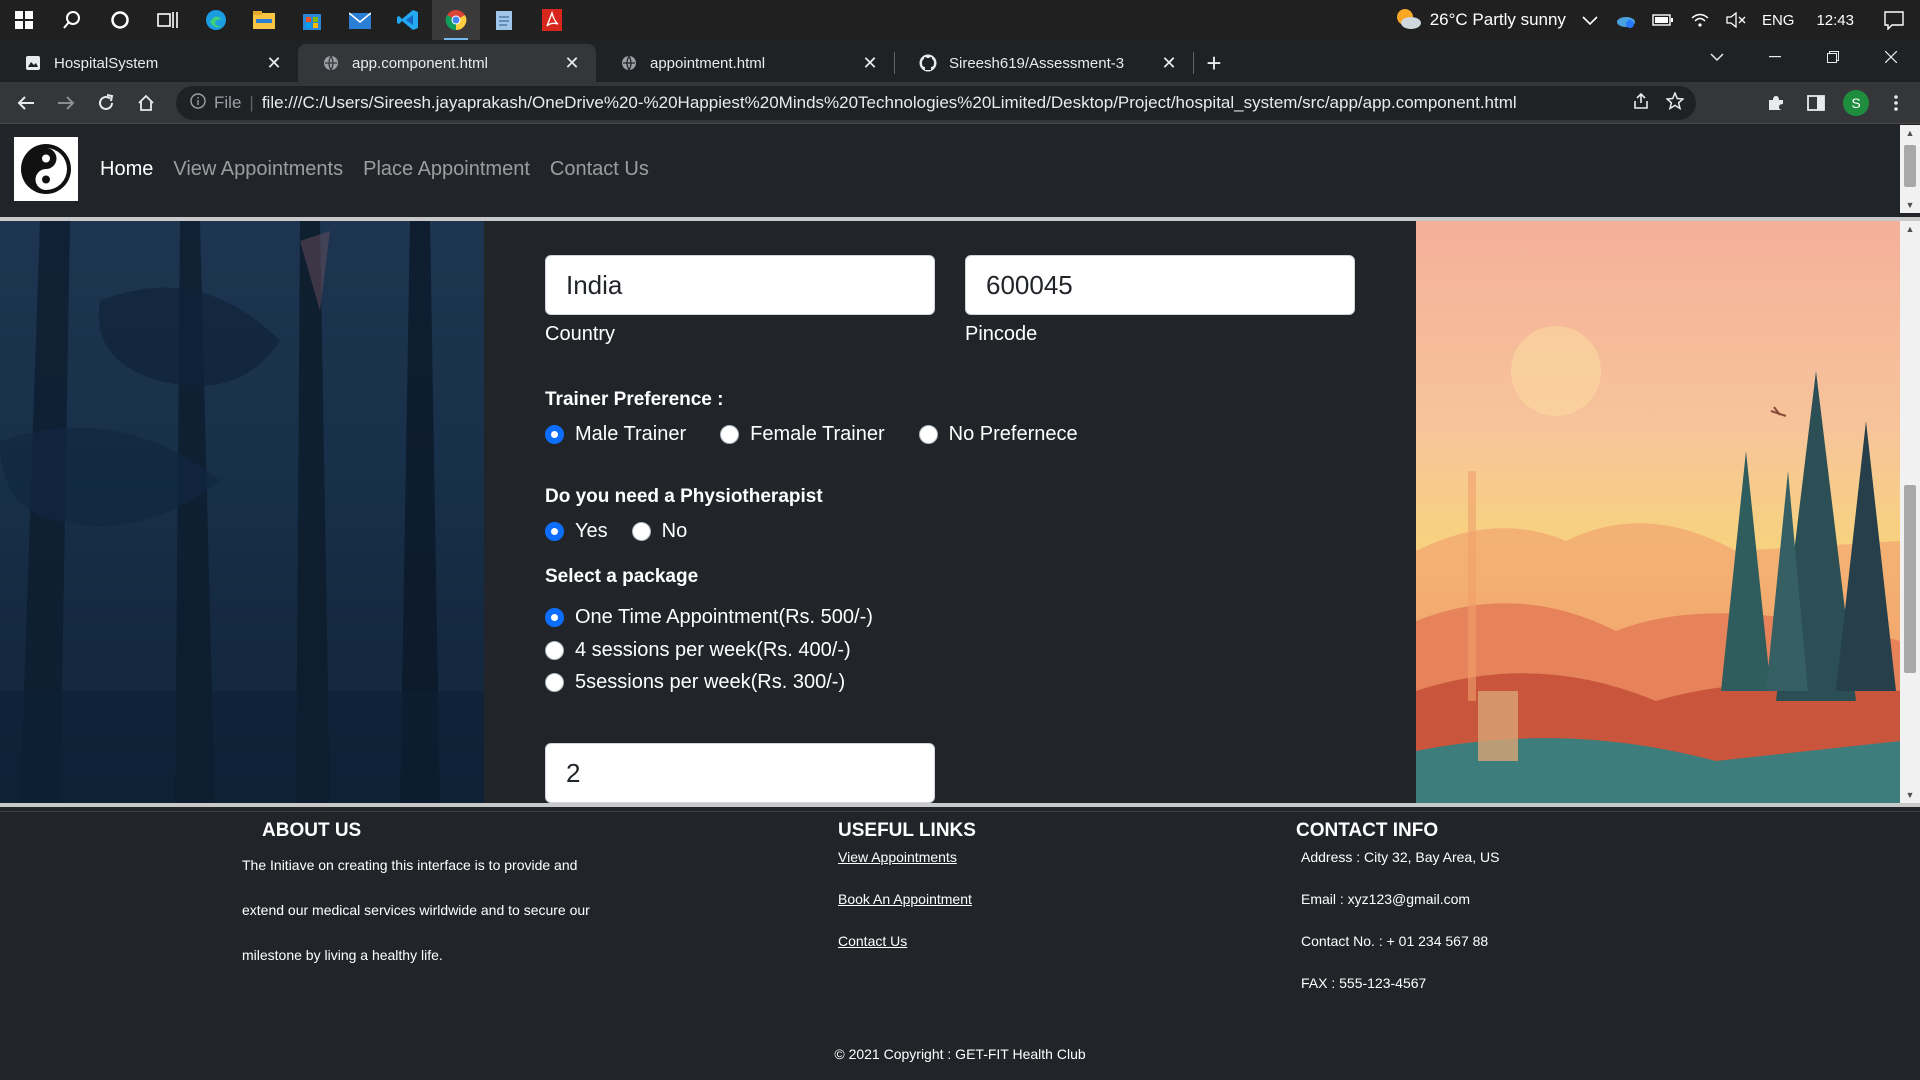 This screenshot has height=1080, width=1920. I want to click on footer-link-view-appointments: View Appointments, so click(897, 857).